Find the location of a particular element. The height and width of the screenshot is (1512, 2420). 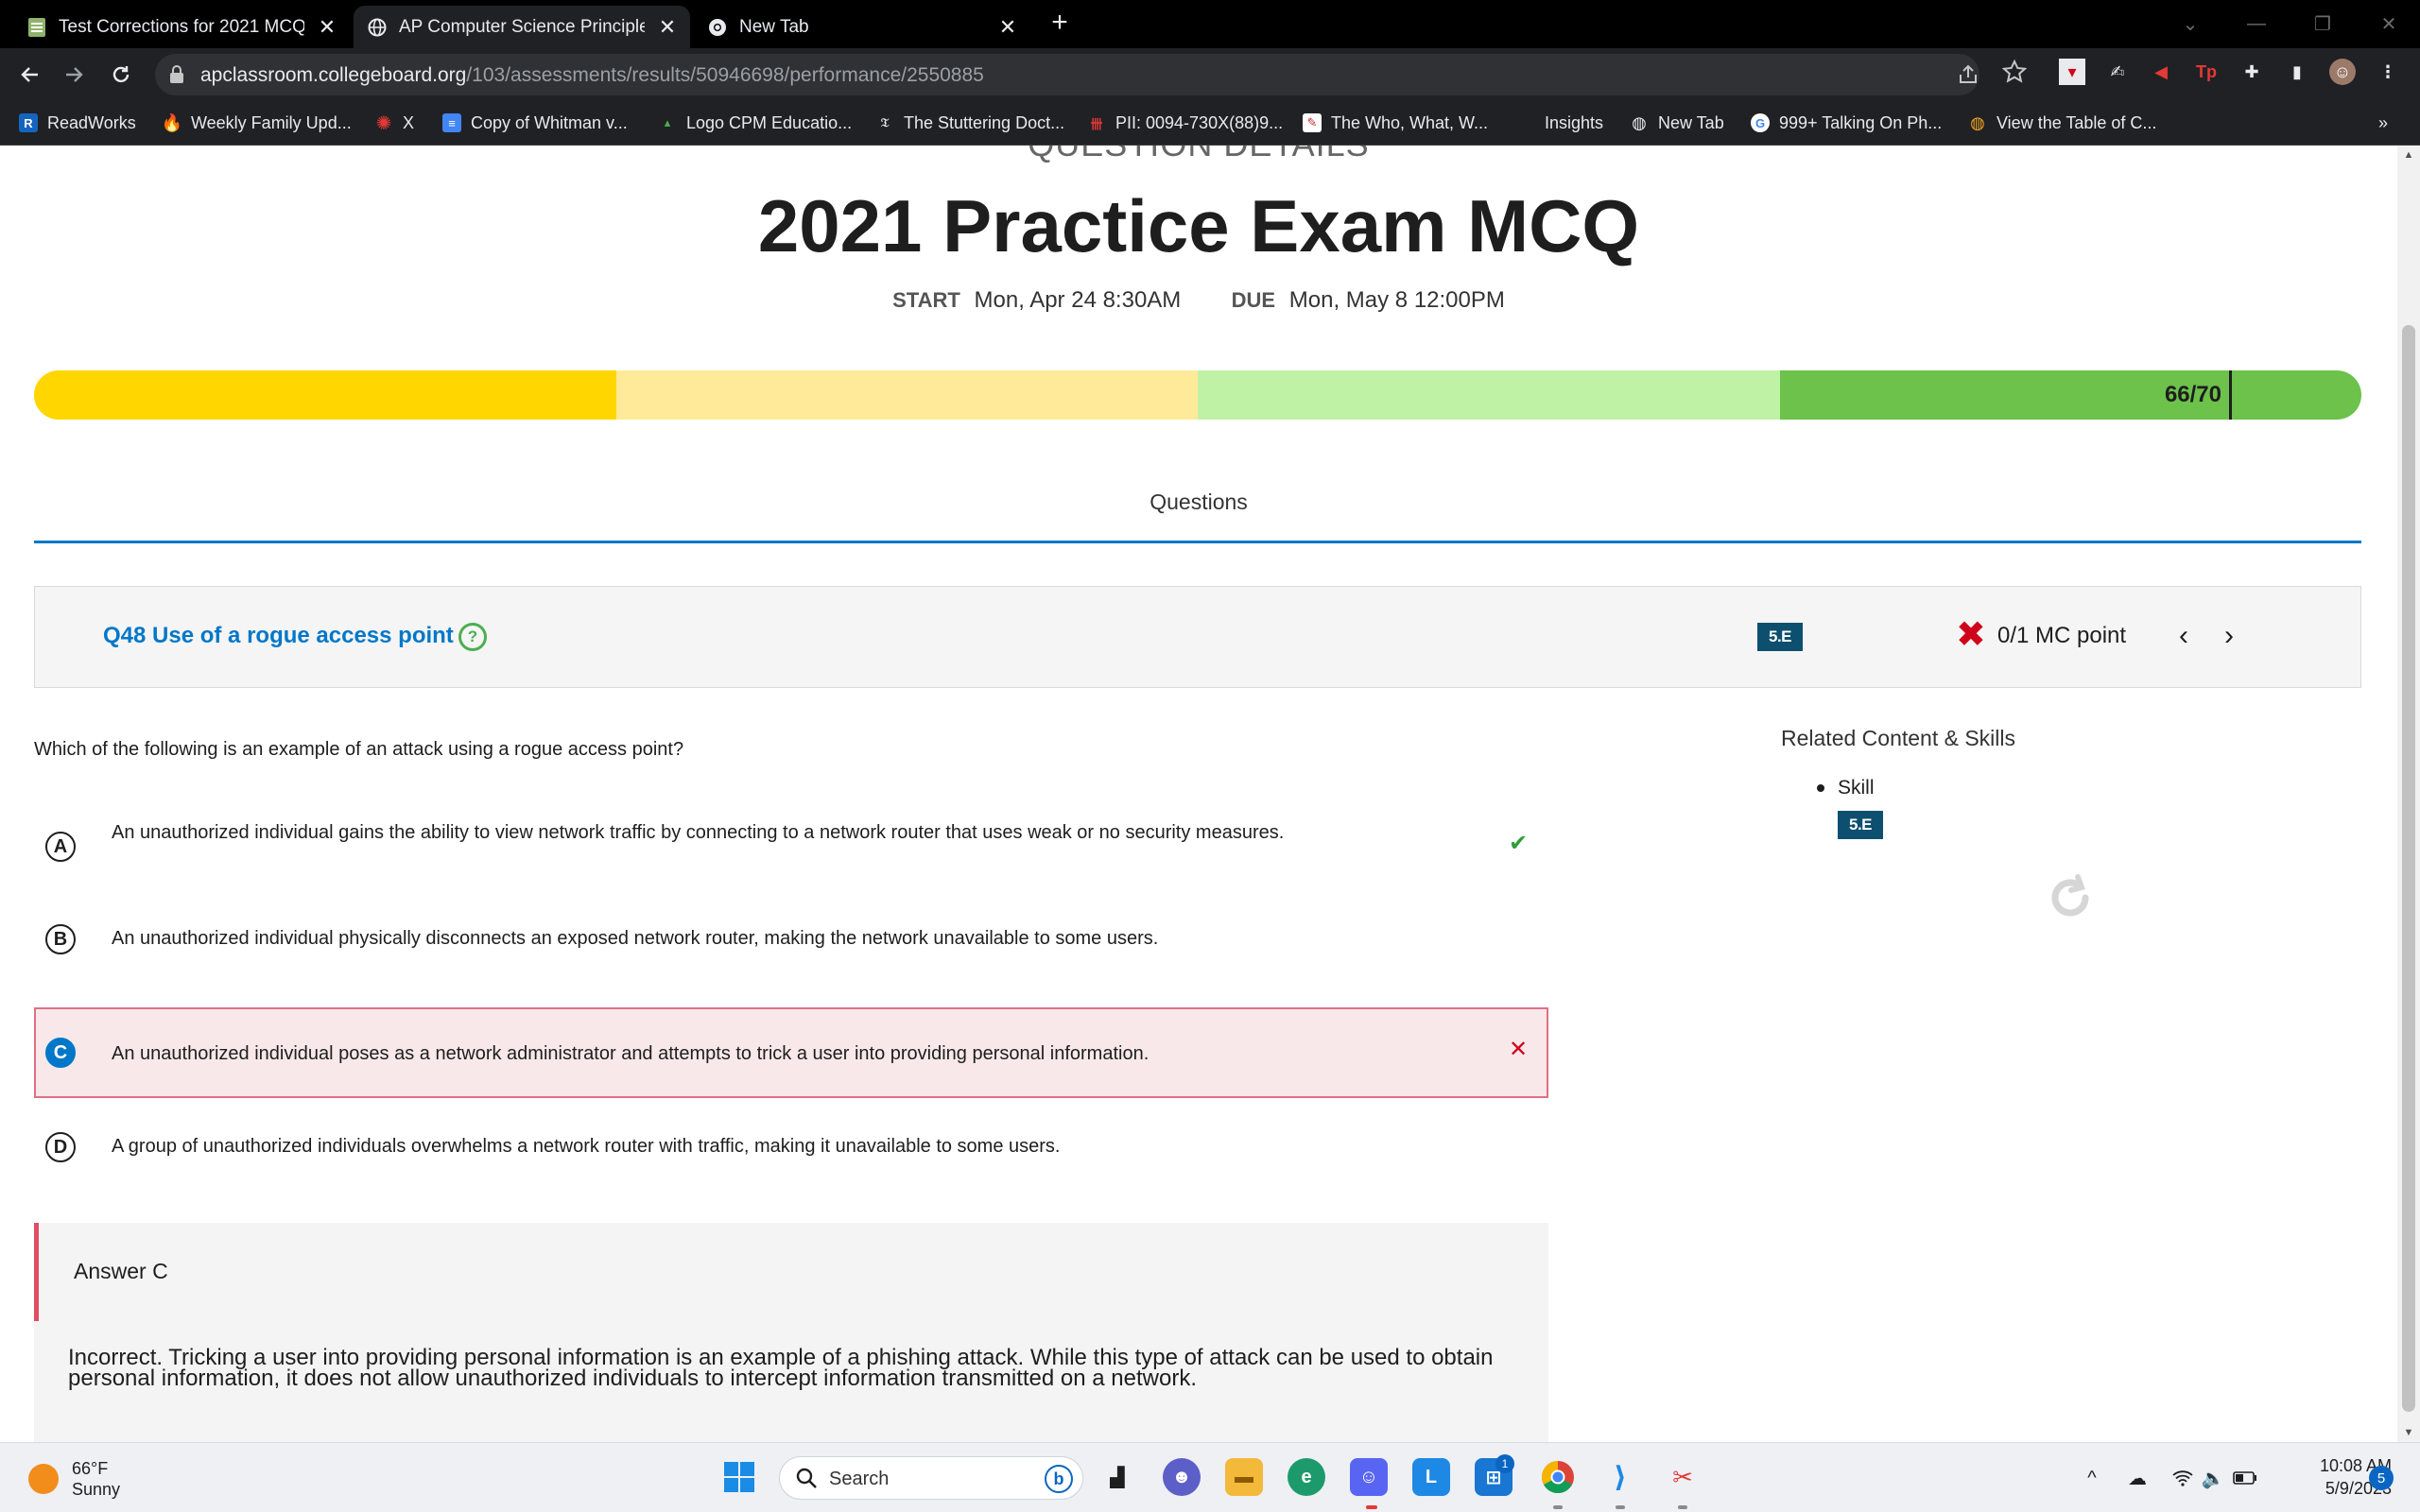

related-skill-badge: 5.E is located at coordinates (1860, 825).